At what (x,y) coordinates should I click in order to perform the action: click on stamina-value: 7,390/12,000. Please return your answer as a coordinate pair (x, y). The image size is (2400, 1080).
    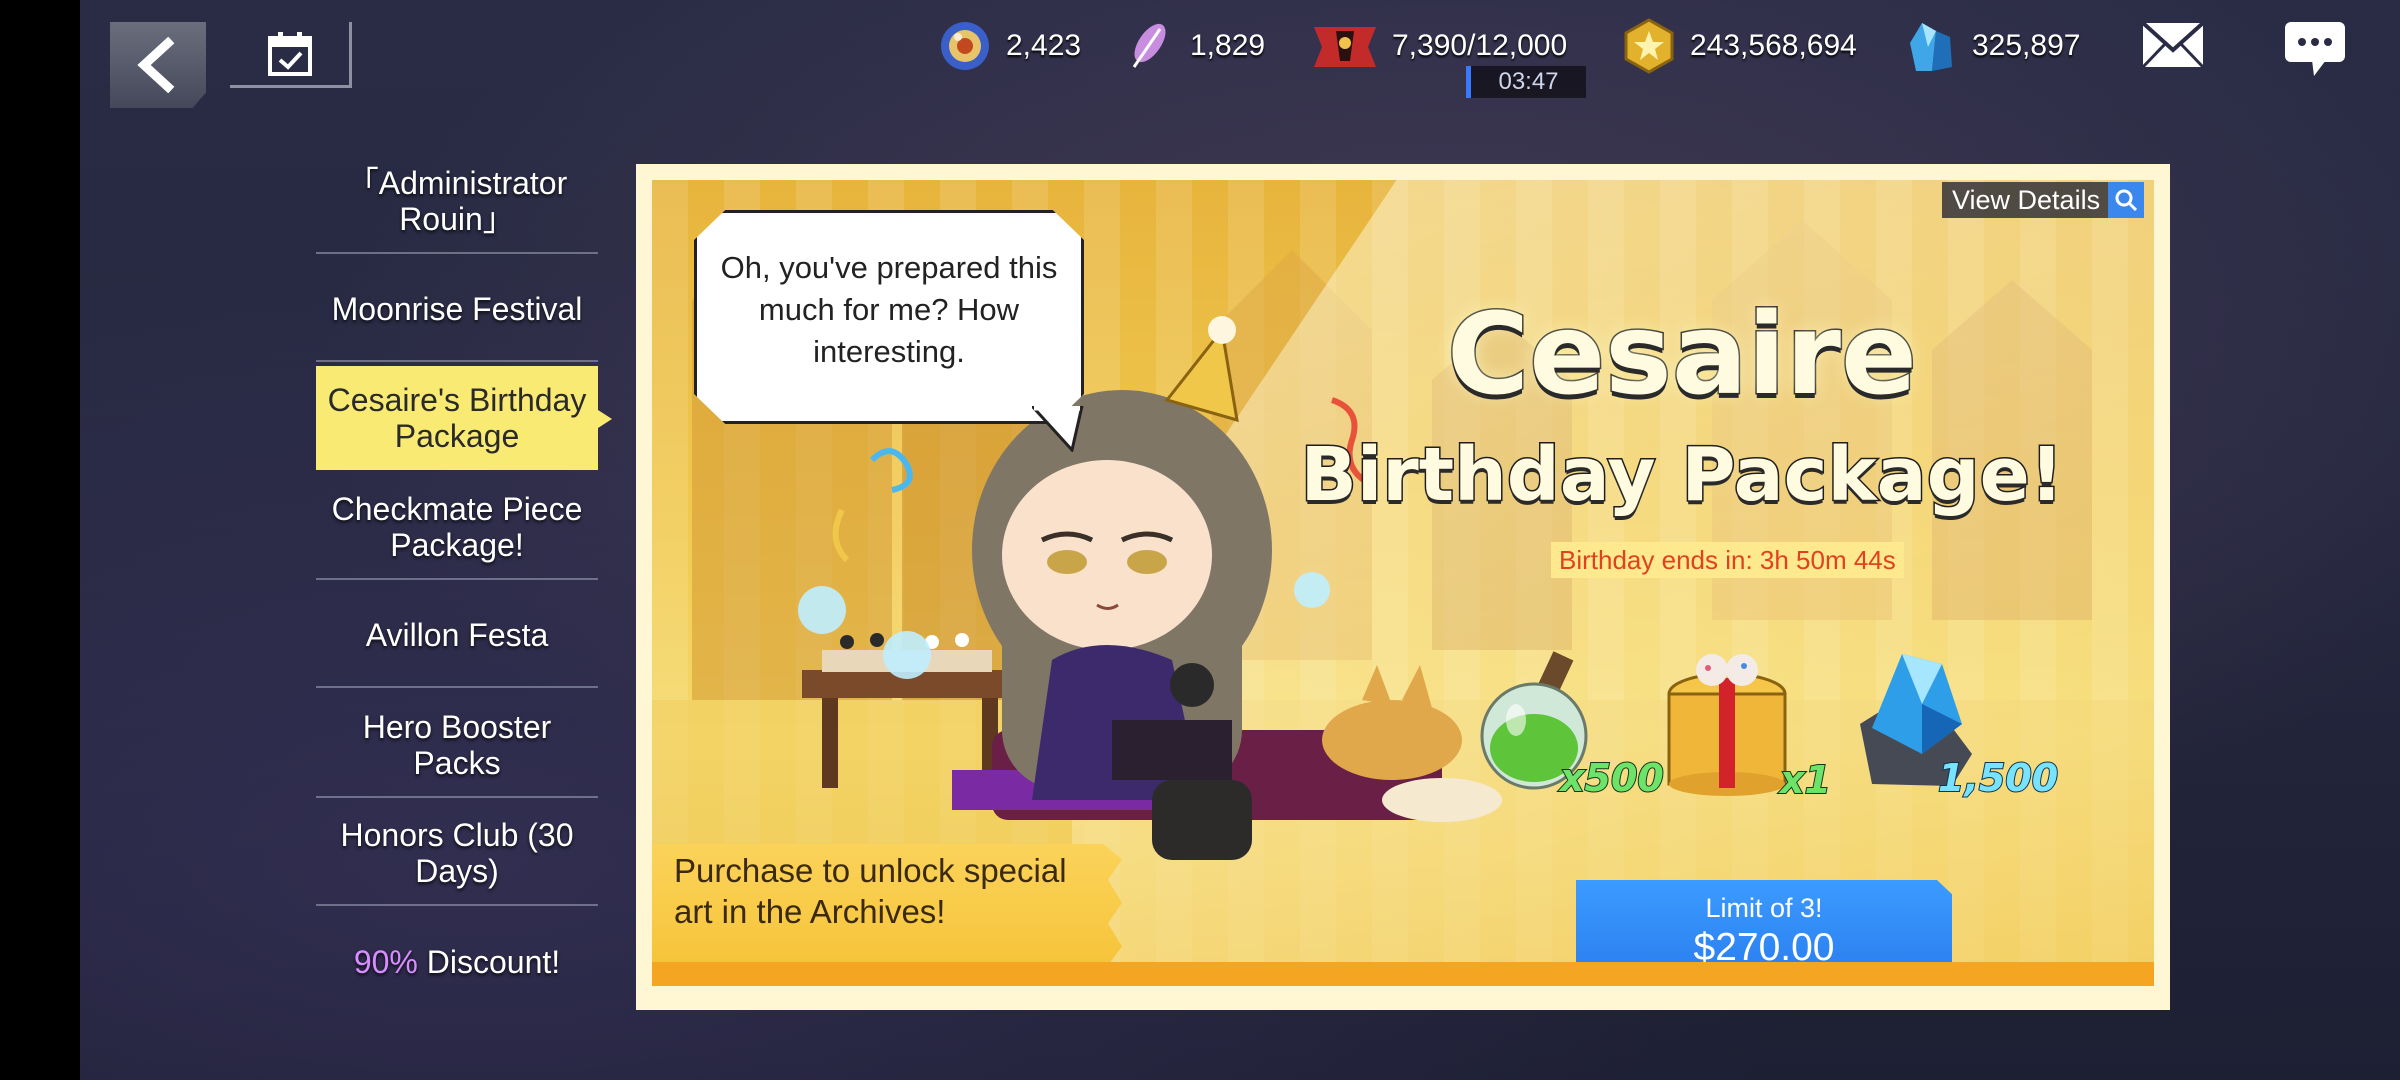
    Looking at the image, I should click on (1480, 45).